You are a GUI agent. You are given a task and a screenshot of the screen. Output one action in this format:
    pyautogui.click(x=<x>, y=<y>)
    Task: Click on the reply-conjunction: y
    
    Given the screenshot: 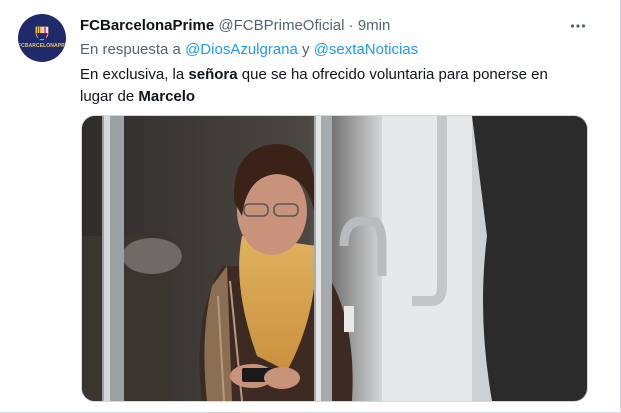 What is the action you would take?
    pyautogui.click(x=306, y=49)
    